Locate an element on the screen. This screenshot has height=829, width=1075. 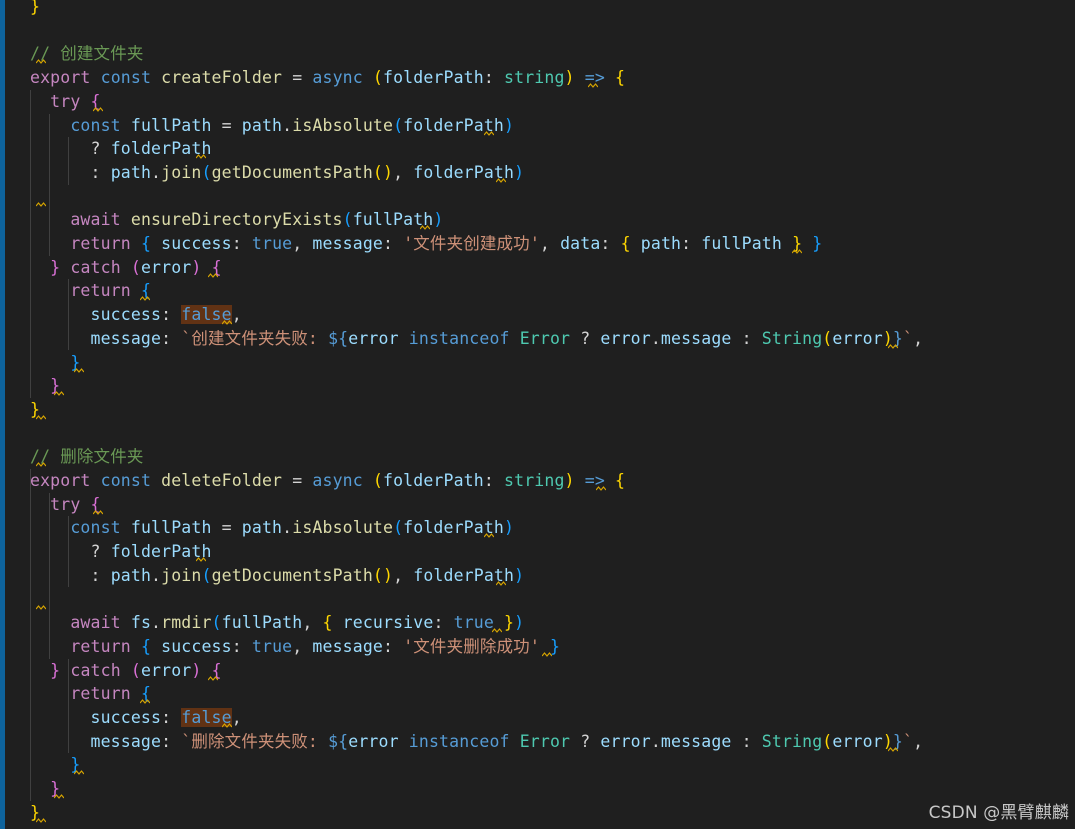
code-token: success is located at coordinates (126, 315).